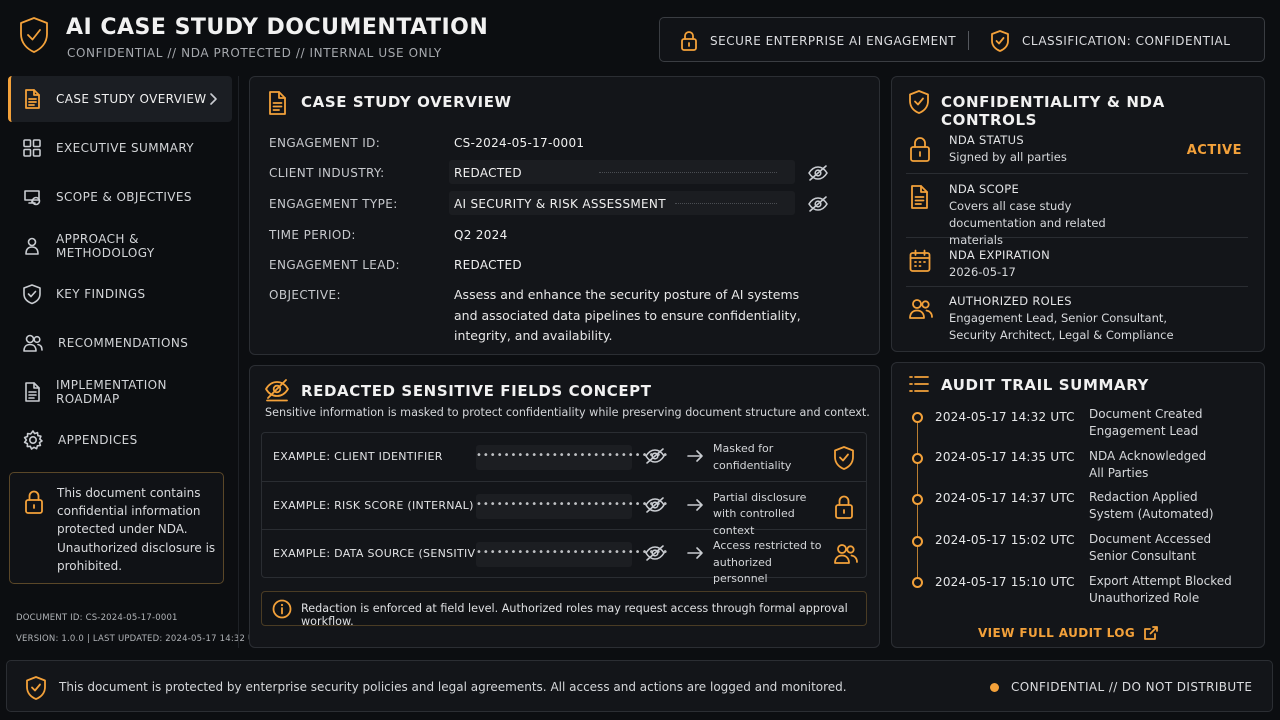 This screenshot has height=720, width=1280. I want to click on sidebar-item-case-study-overview: CASE STUDY OVERVIEW, so click(120, 99).